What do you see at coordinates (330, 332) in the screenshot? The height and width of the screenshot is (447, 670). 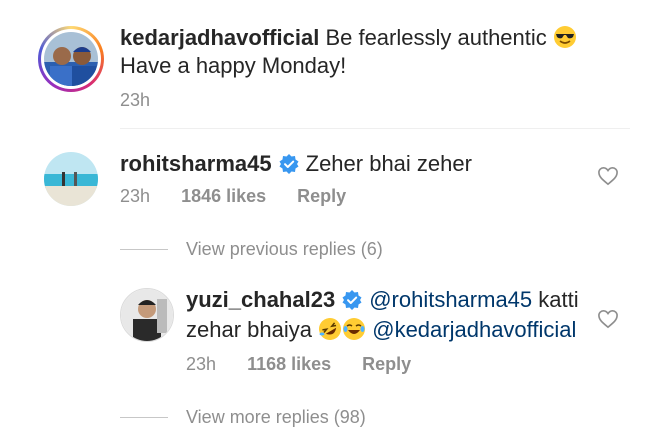 I see `rolling-laughing-emoji-icon` at bounding box center [330, 332].